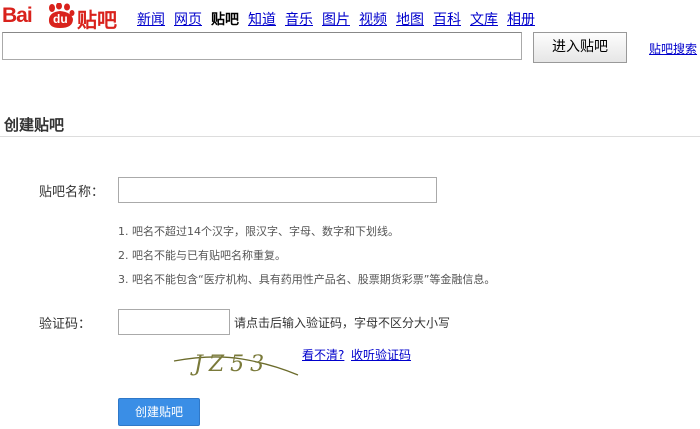 This screenshot has height=429, width=700. I want to click on logo-text-du: du, so click(60, 19).